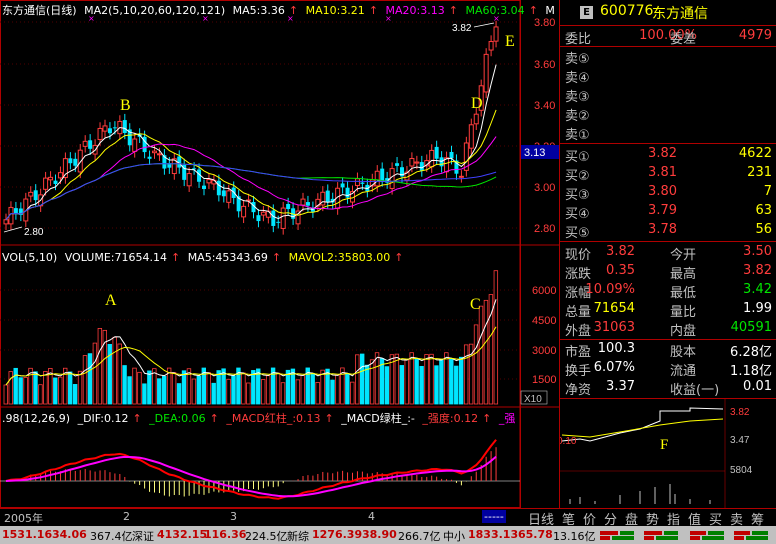 The height and width of the screenshot is (544, 776). What do you see at coordinates (668, 155) in the screenshot?
I see `bid-row: 买① 3.82 4622` at bounding box center [668, 155].